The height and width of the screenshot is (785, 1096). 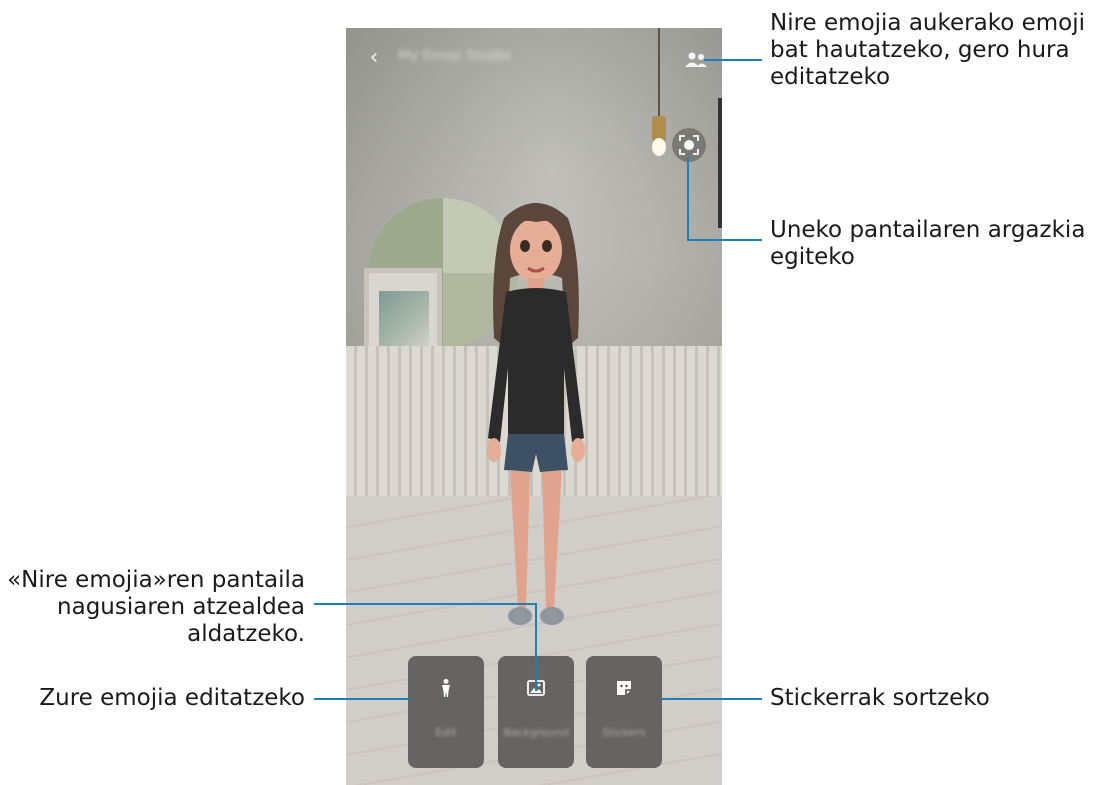 I want to click on callout-stickers: Stickerrak sortzeko, so click(x=880, y=698).